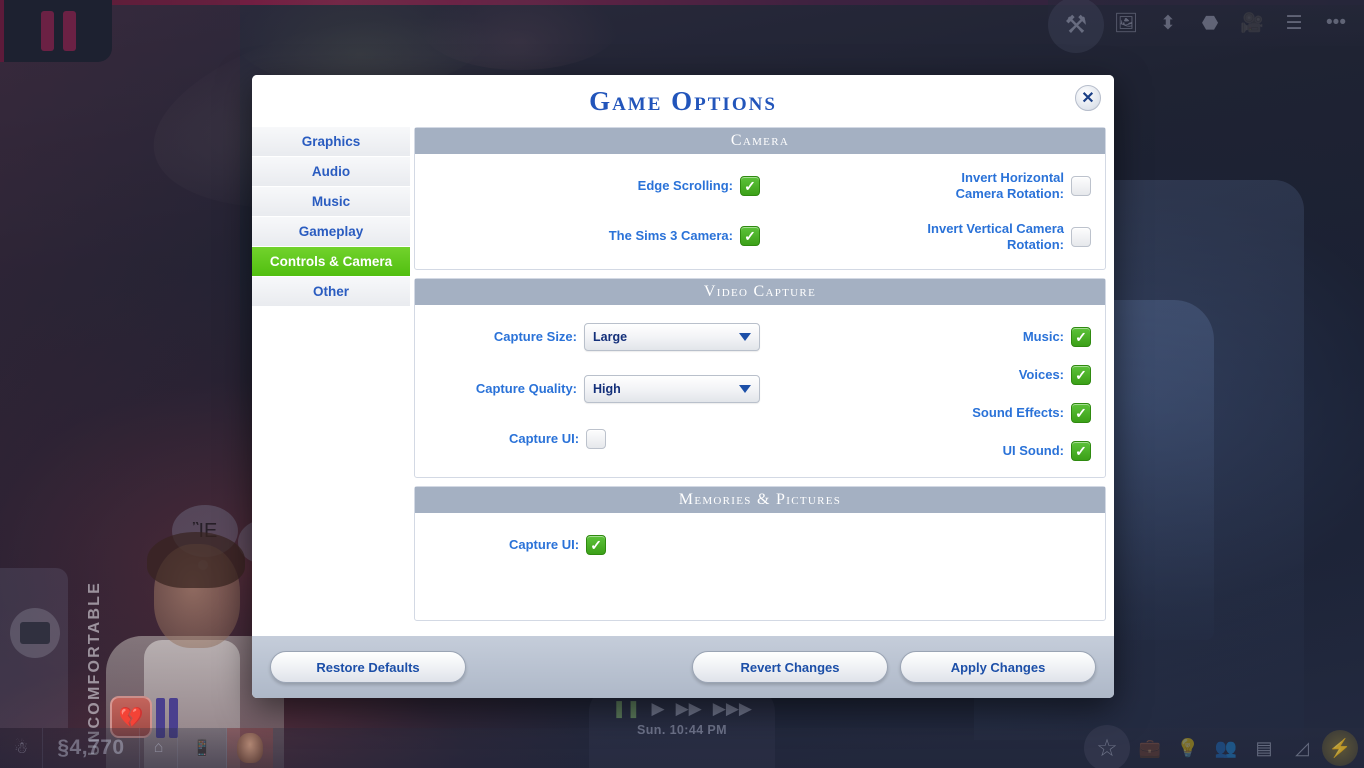  I want to click on time-control-buttons: ❚❚ ▶ ▶▶ ▶▶▶, so click(682, 708).